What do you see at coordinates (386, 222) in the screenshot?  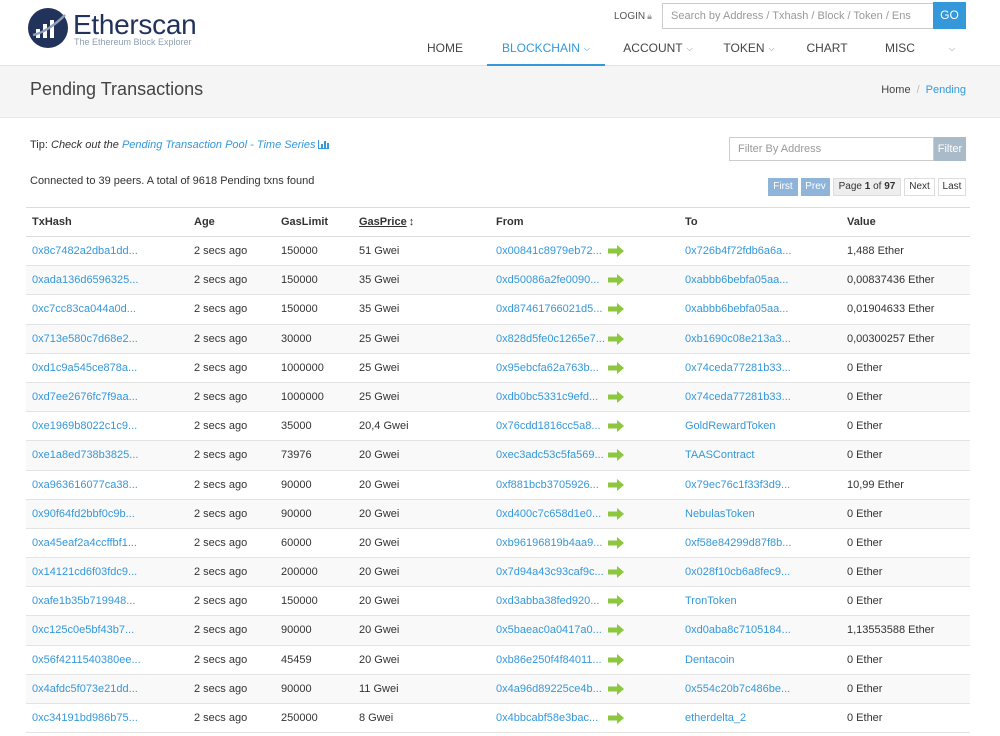 I see `col-gasprice-sort: GasPrice ↕` at bounding box center [386, 222].